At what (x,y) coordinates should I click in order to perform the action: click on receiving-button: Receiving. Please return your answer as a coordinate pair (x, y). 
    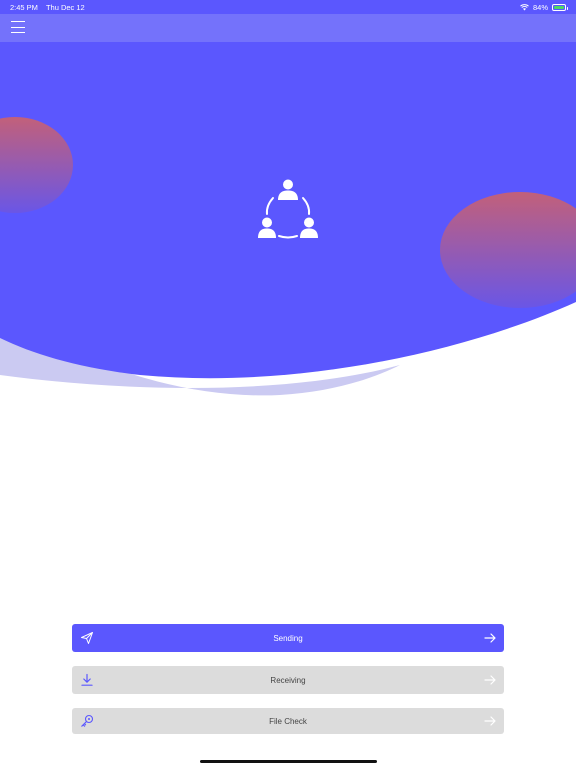
    Looking at the image, I should click on (288, 680).